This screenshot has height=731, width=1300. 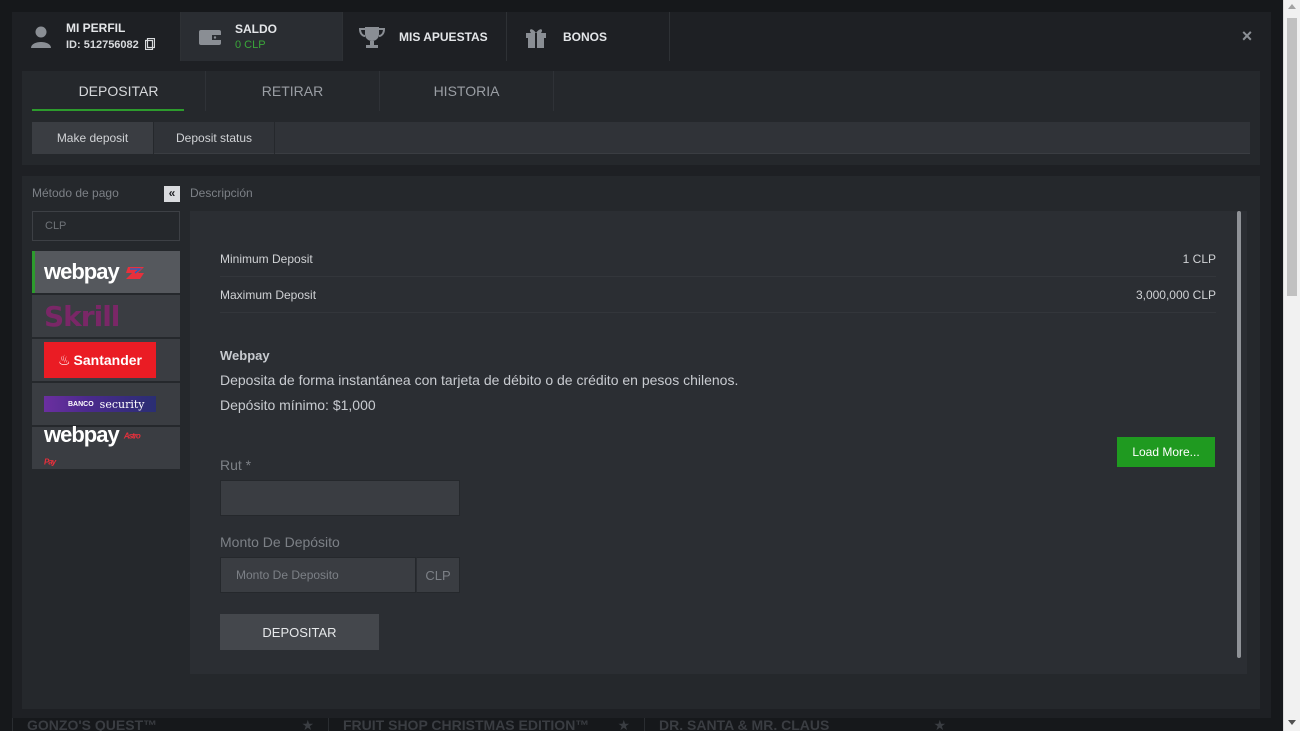 I want to click on deposit-button: DEPOSITAR, so click(x=299, y=632).